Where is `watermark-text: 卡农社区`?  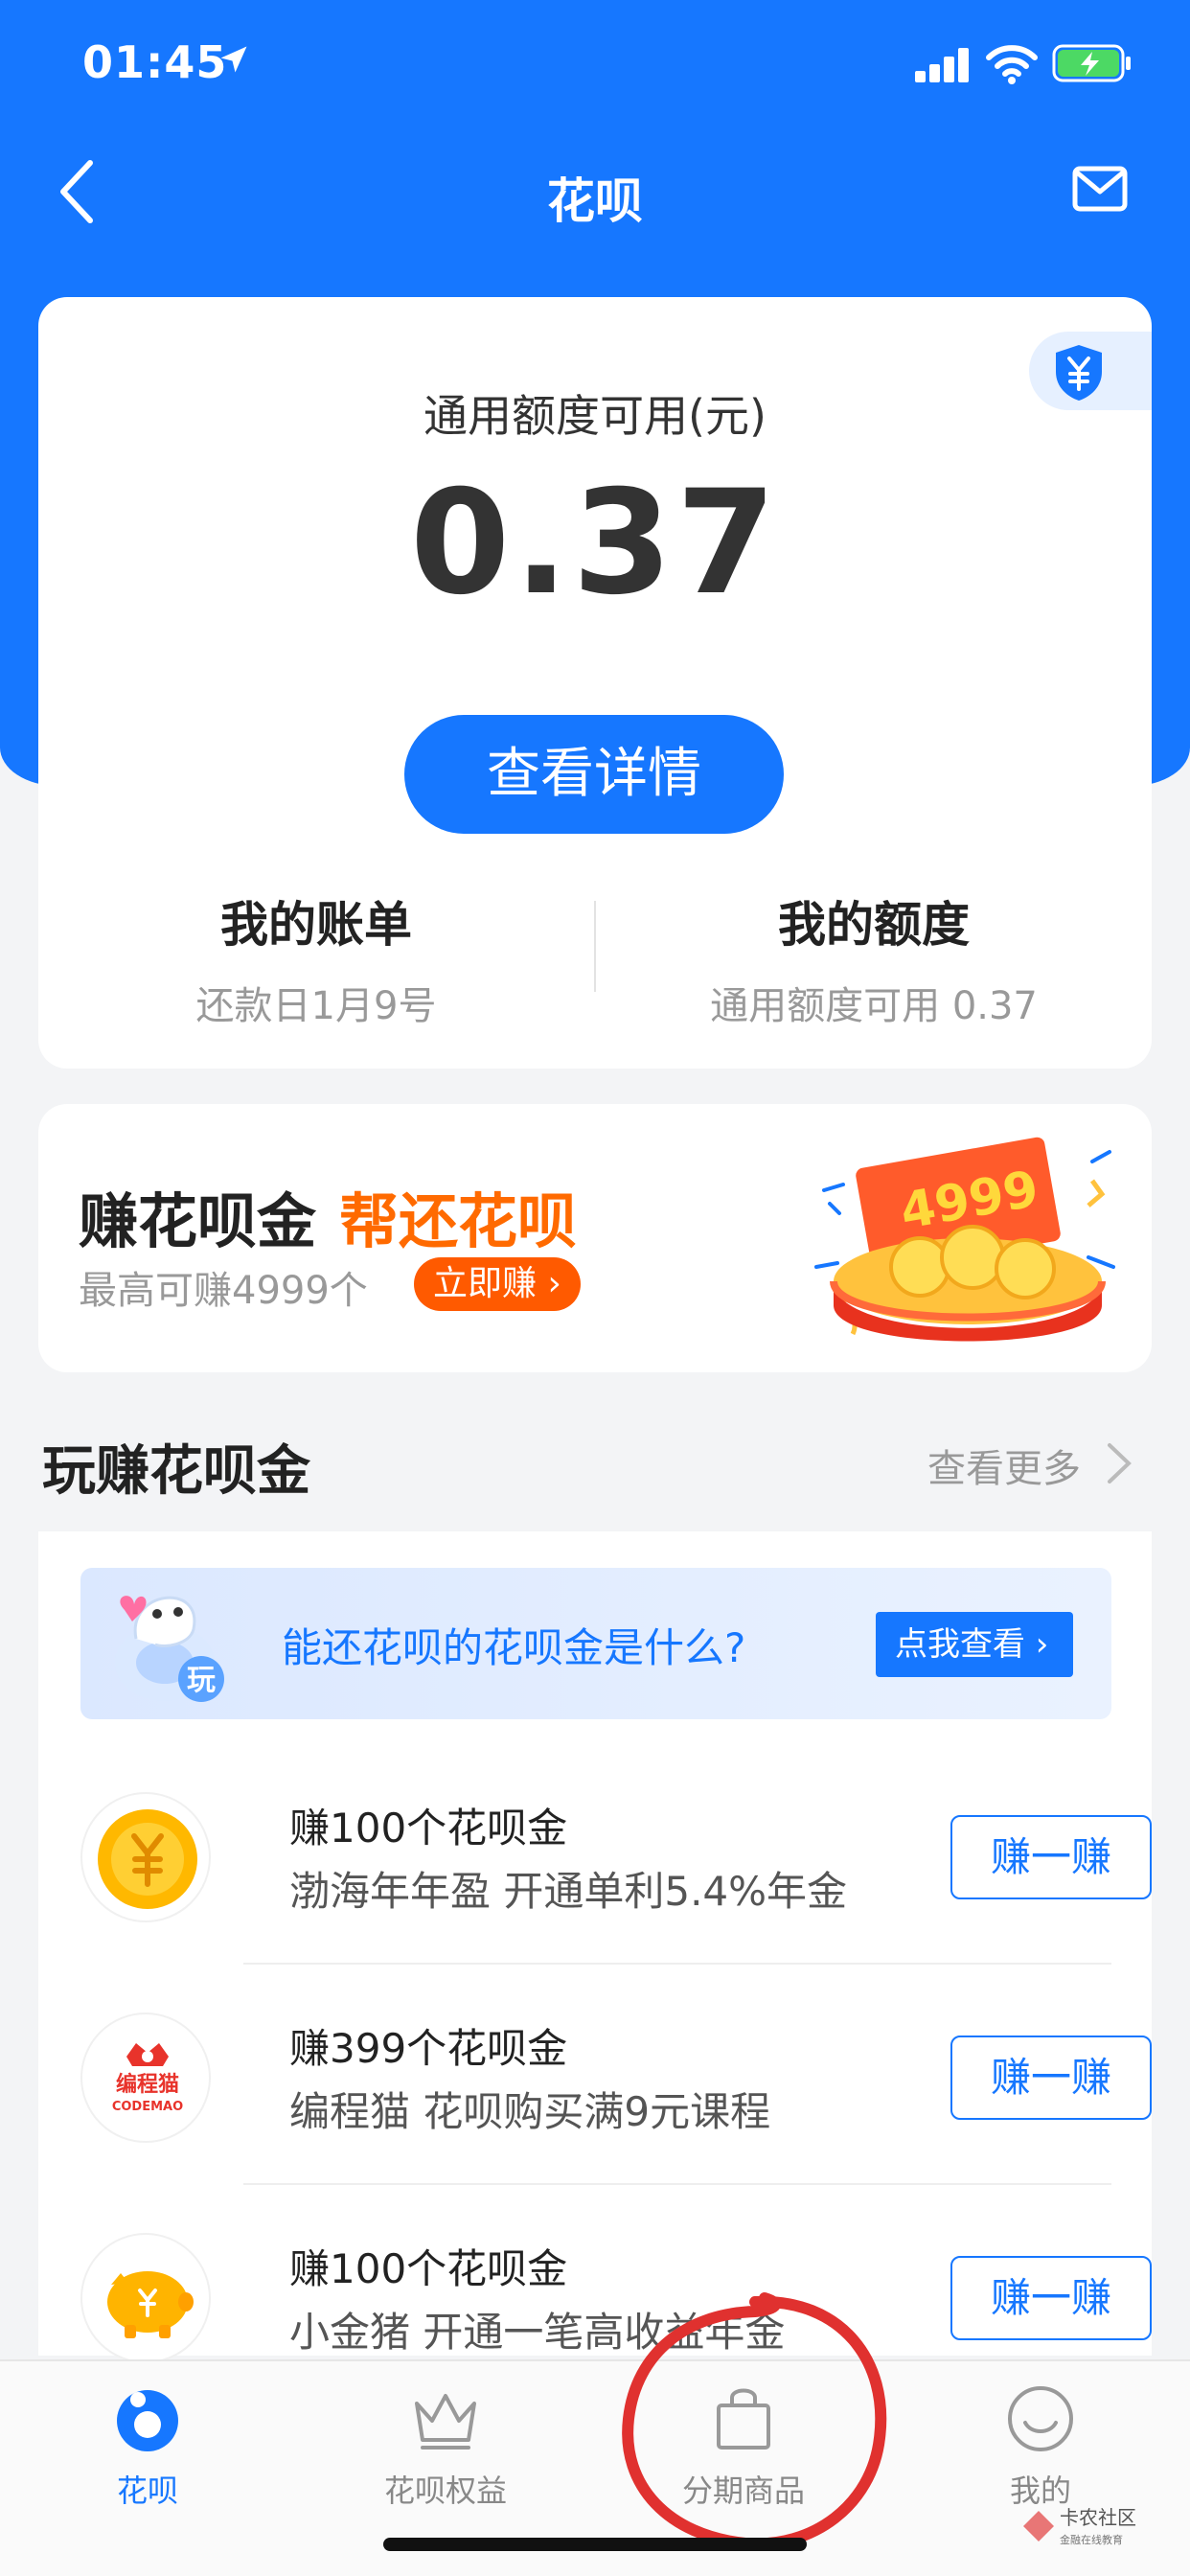 watermark-text: 卡农社区 is located at coordinates (1098, 2517).